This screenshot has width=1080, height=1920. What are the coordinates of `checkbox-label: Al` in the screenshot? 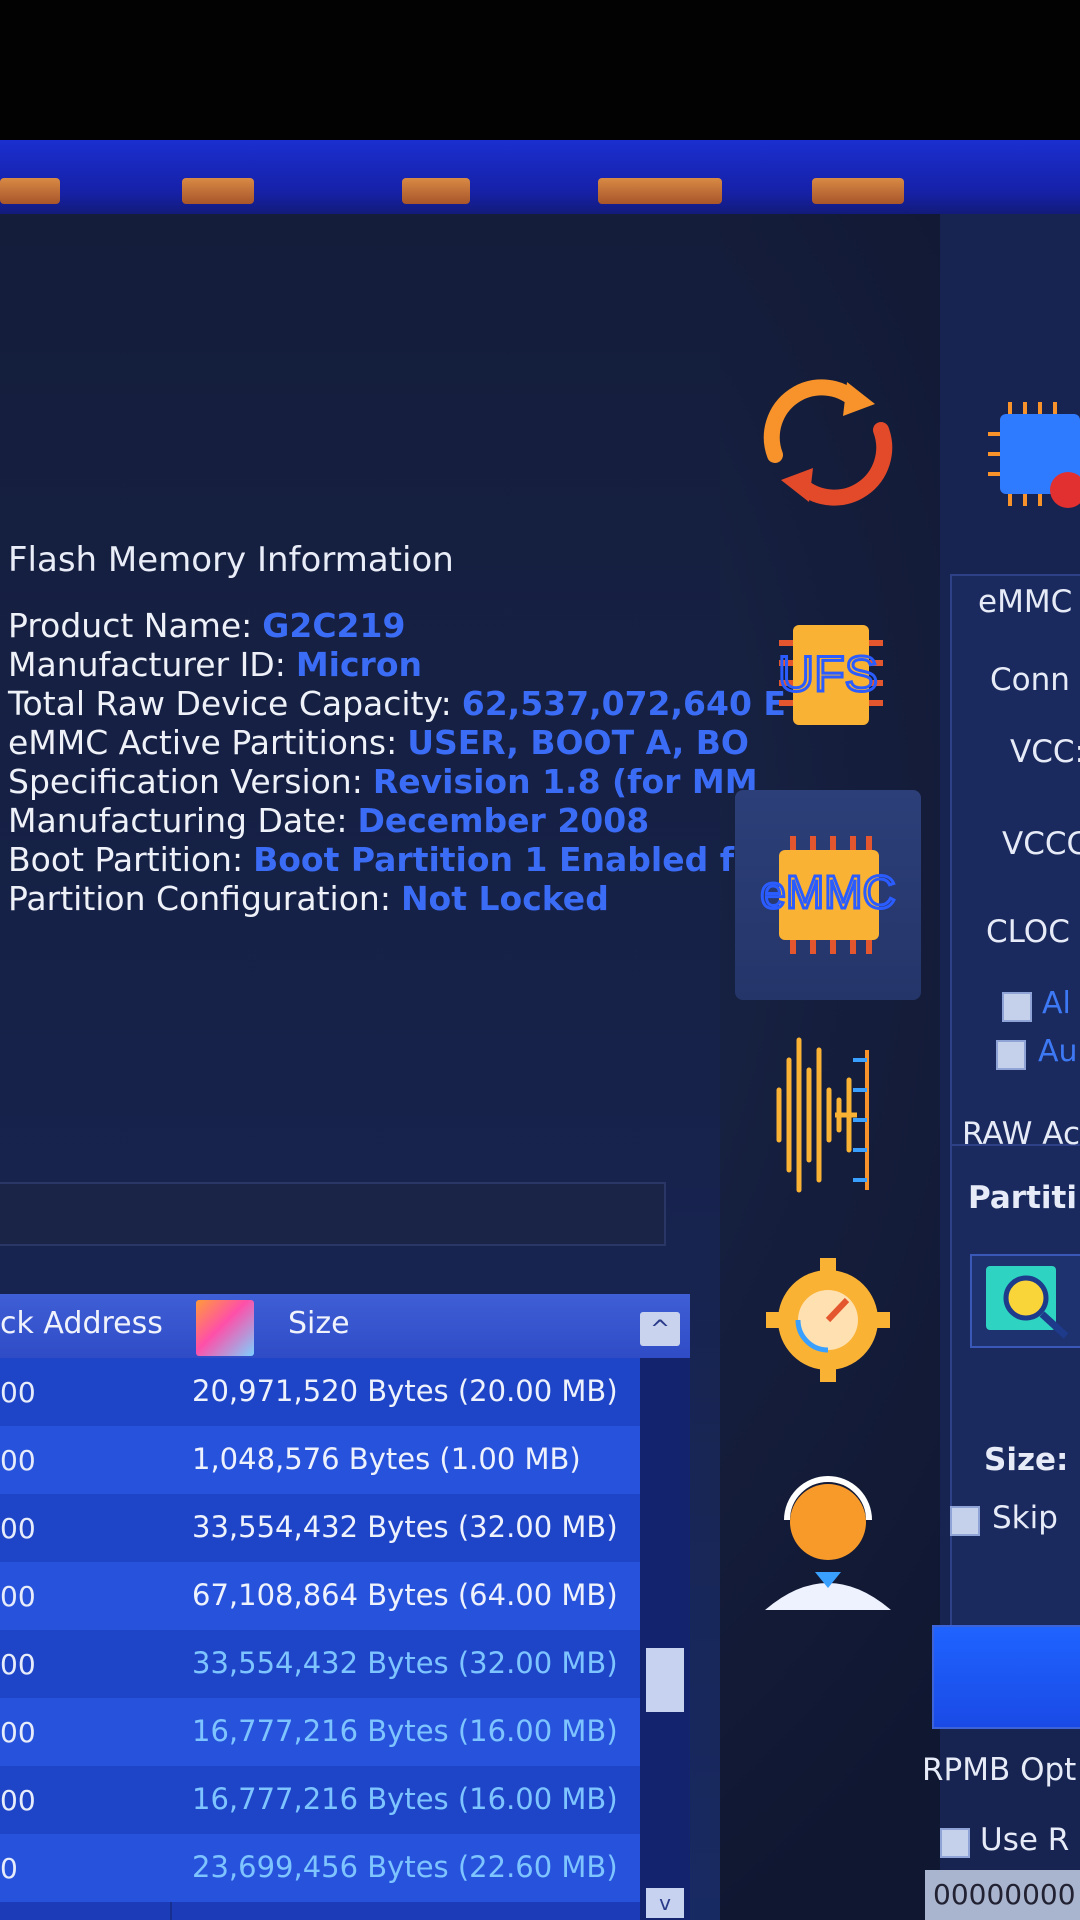 It's located at (1056, 1003).